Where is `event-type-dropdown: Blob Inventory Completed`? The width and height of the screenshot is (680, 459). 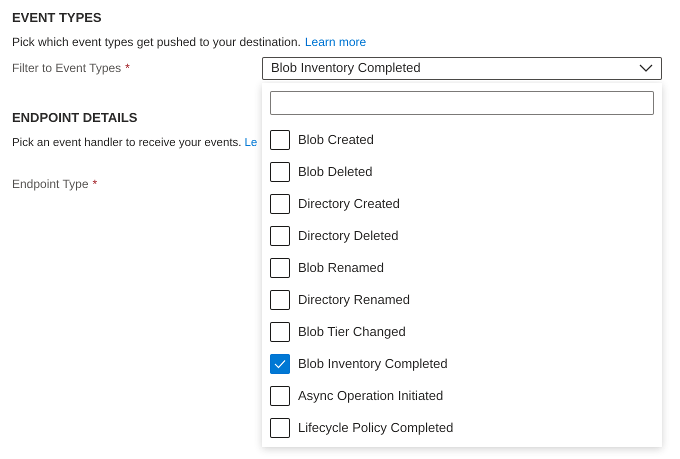
event-type-dropdown: Blob Inventory Completed is located at coordinates (462, 68).